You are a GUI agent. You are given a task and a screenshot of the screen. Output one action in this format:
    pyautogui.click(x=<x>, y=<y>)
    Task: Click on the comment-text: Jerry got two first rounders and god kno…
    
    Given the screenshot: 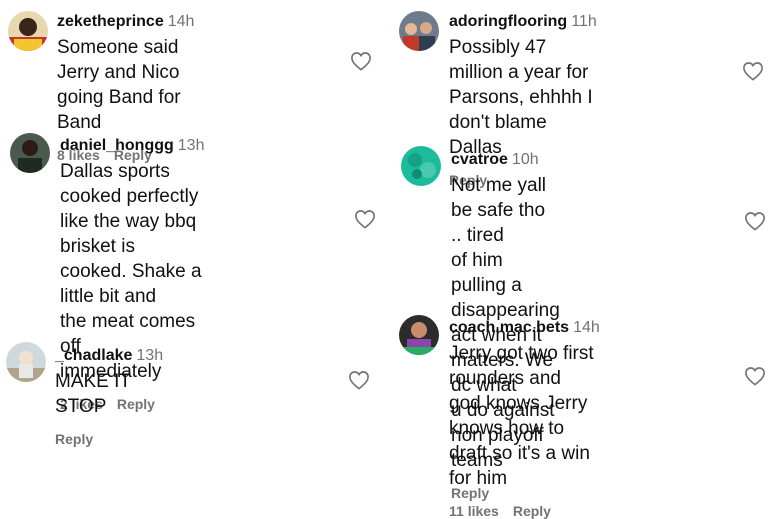 What is the action you would take?
    pyautogui.click(x=521, y=416)
    